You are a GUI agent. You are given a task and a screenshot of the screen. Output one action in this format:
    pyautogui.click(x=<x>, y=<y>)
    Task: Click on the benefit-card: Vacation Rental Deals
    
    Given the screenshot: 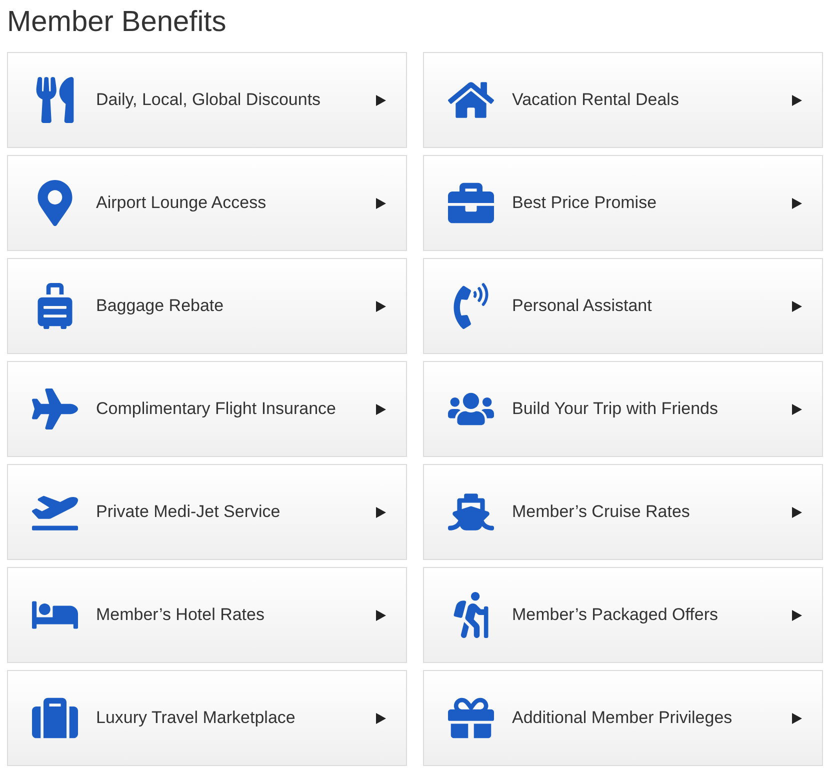 What is the action you would take?
    pyautogui.click(x=623, y=100)
    